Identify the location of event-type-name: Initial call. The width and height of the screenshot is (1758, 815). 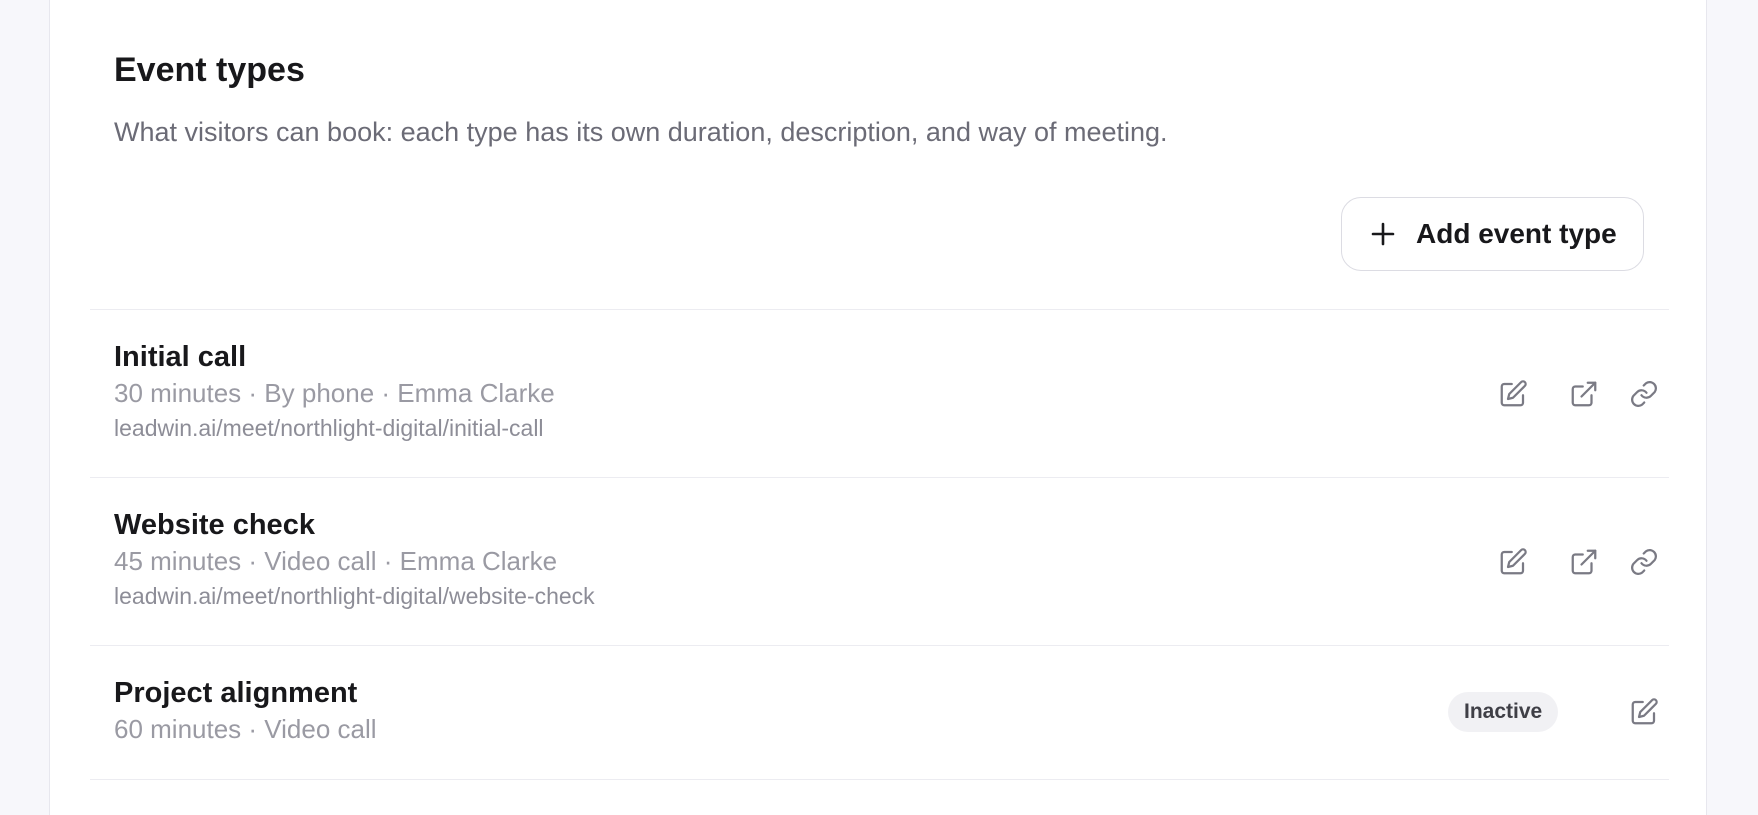
(180, 357).